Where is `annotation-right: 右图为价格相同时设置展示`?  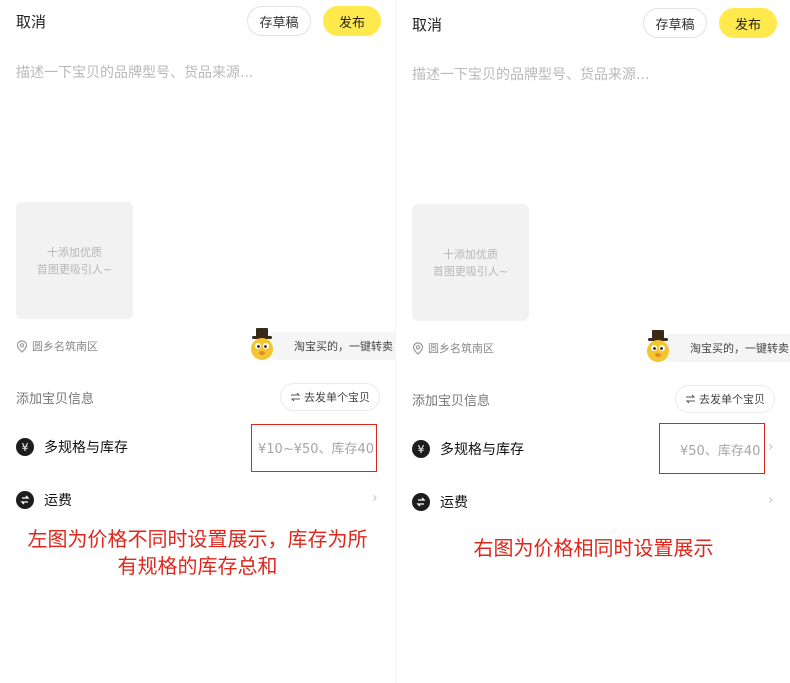
annotation-right: 右图为价格相同时设置展示 is located at coordinates (593, 548).